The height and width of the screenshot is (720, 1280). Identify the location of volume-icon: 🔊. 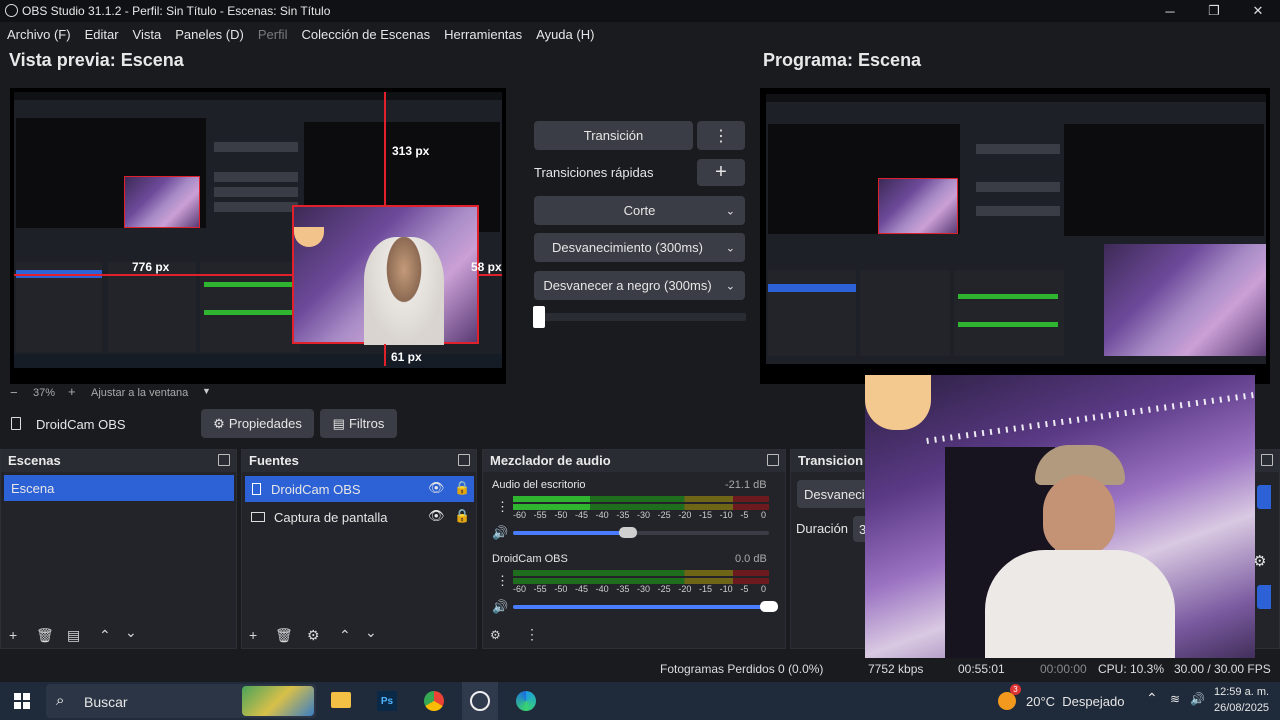
(1197, 699).